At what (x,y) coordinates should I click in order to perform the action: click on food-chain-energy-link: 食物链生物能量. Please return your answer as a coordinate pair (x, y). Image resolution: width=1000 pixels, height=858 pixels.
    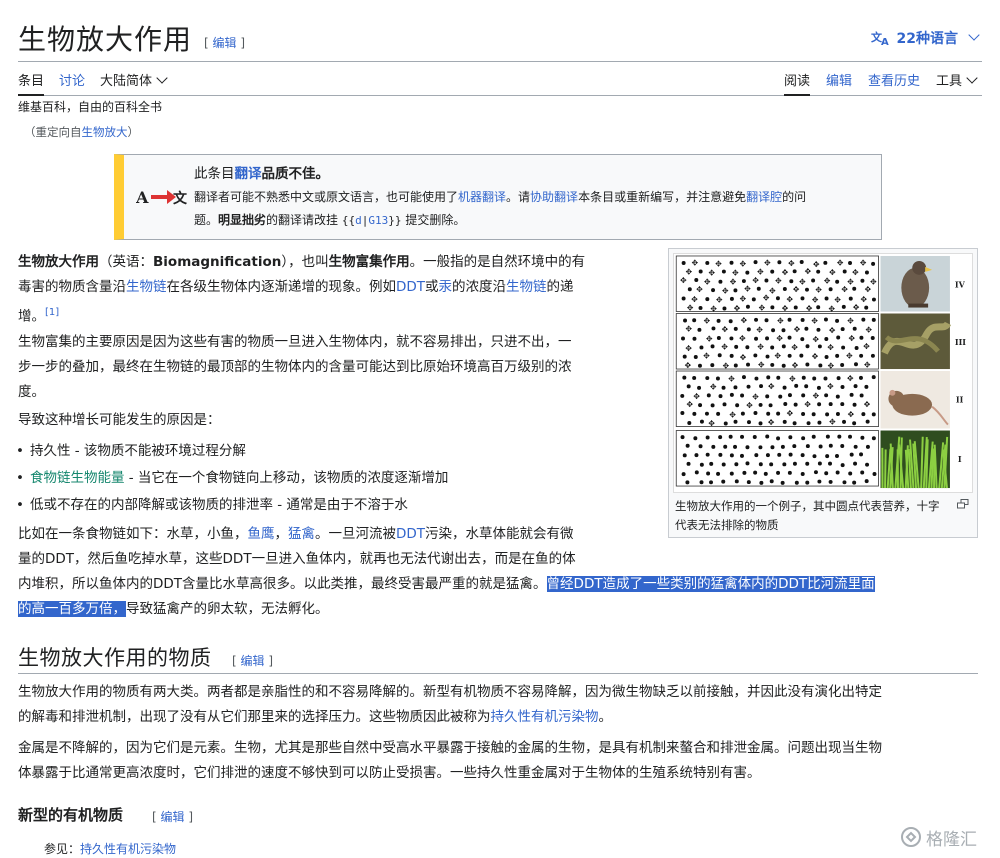
    Looking at the image, I should click on (77, 478).